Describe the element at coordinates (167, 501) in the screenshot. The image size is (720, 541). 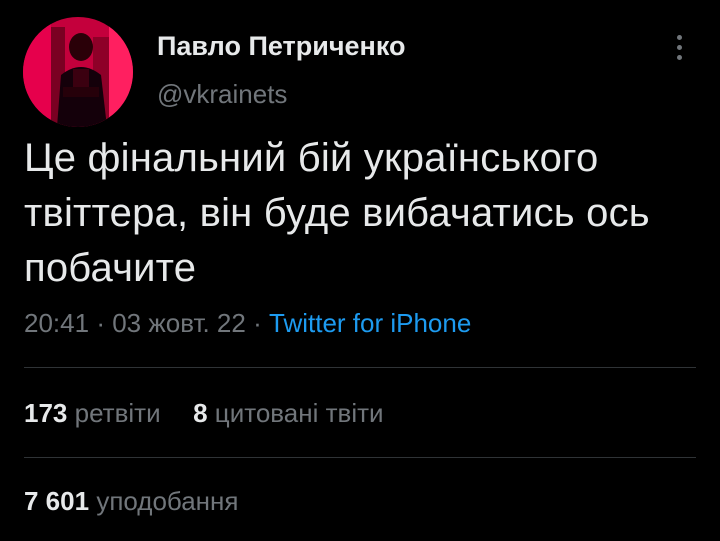
I see `likes-label: уподобання` at that location.